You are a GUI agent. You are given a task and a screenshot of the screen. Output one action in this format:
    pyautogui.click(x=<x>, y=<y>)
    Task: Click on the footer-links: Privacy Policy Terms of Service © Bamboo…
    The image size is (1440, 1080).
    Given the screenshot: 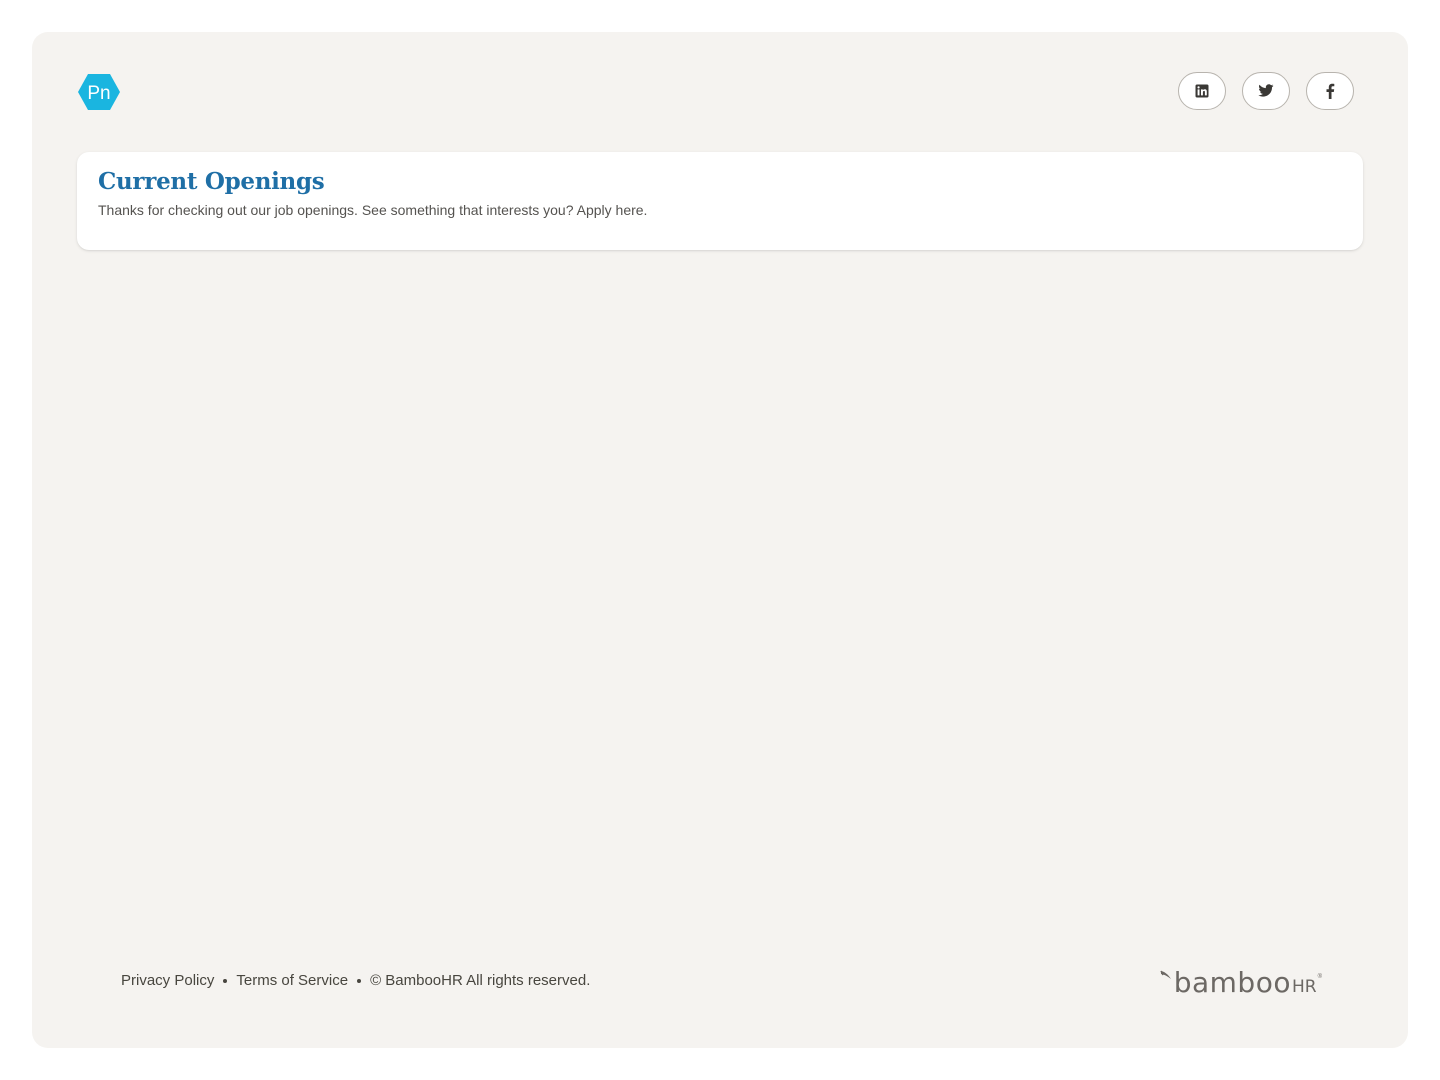 What is the action you would take?
    pyautogui.click(x=355, y=980)
    